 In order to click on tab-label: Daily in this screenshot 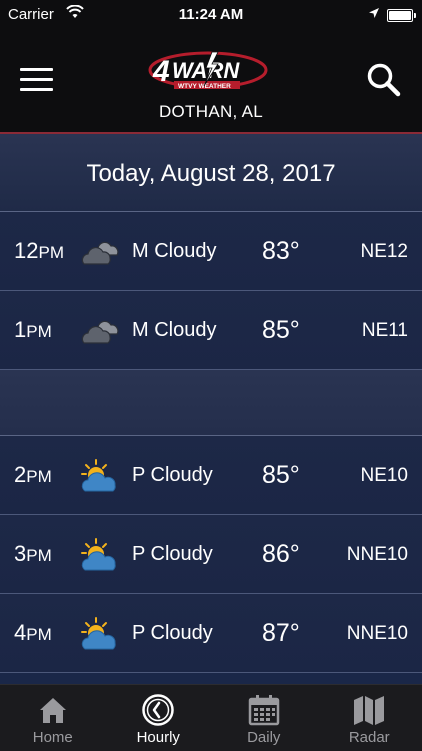, I will do `click(264, 737)`.